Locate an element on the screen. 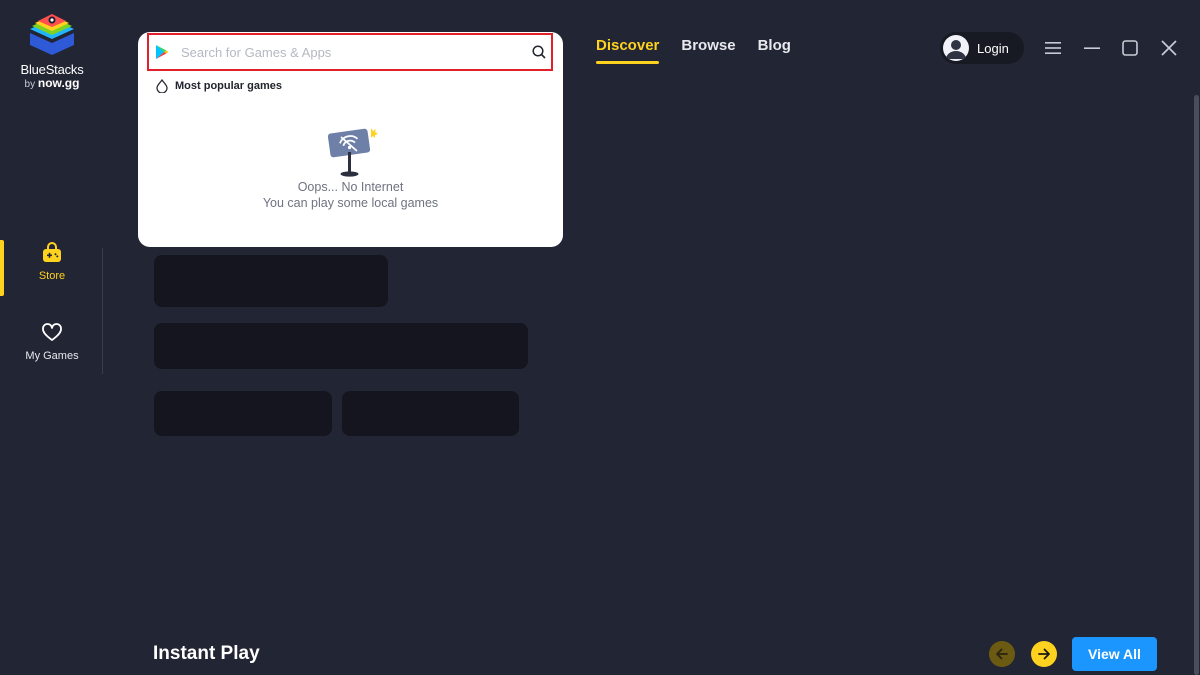 This screenshot has height=675, width=1200. most-popular-heading: Most popular games is located at coordinates (219, 86).